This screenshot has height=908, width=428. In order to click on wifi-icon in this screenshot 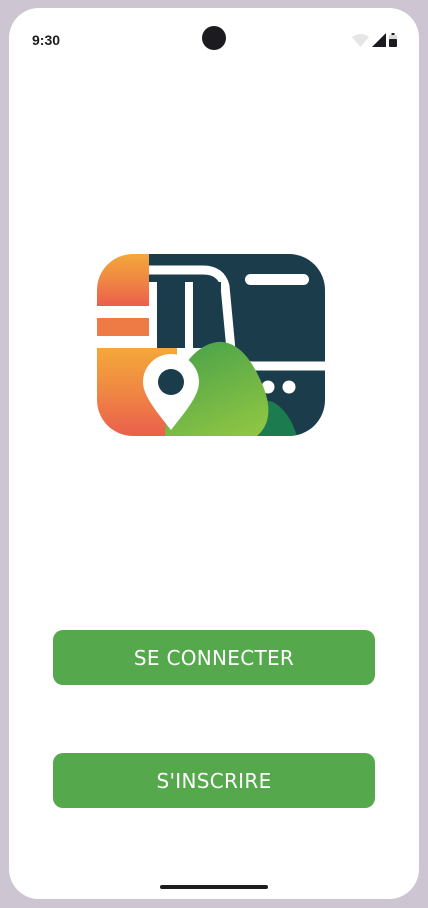, I will do `click(360, 40)`.